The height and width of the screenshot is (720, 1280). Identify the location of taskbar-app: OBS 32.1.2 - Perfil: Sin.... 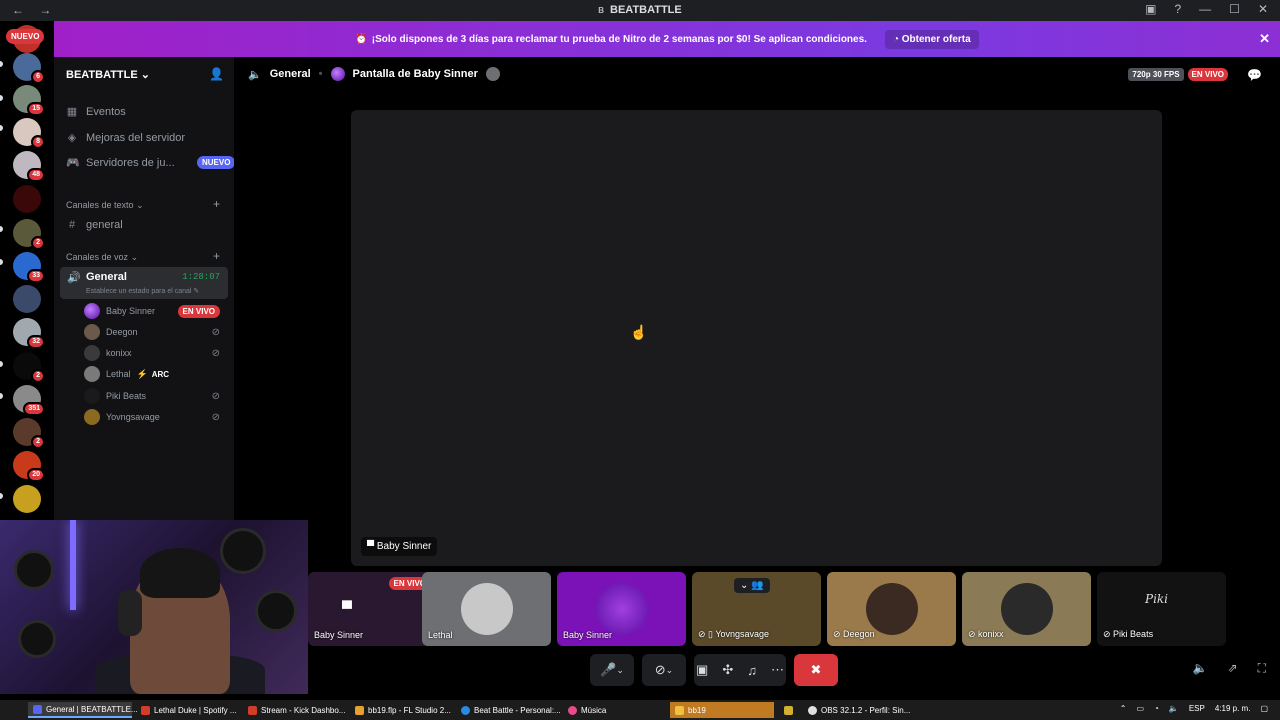
(856, 710).